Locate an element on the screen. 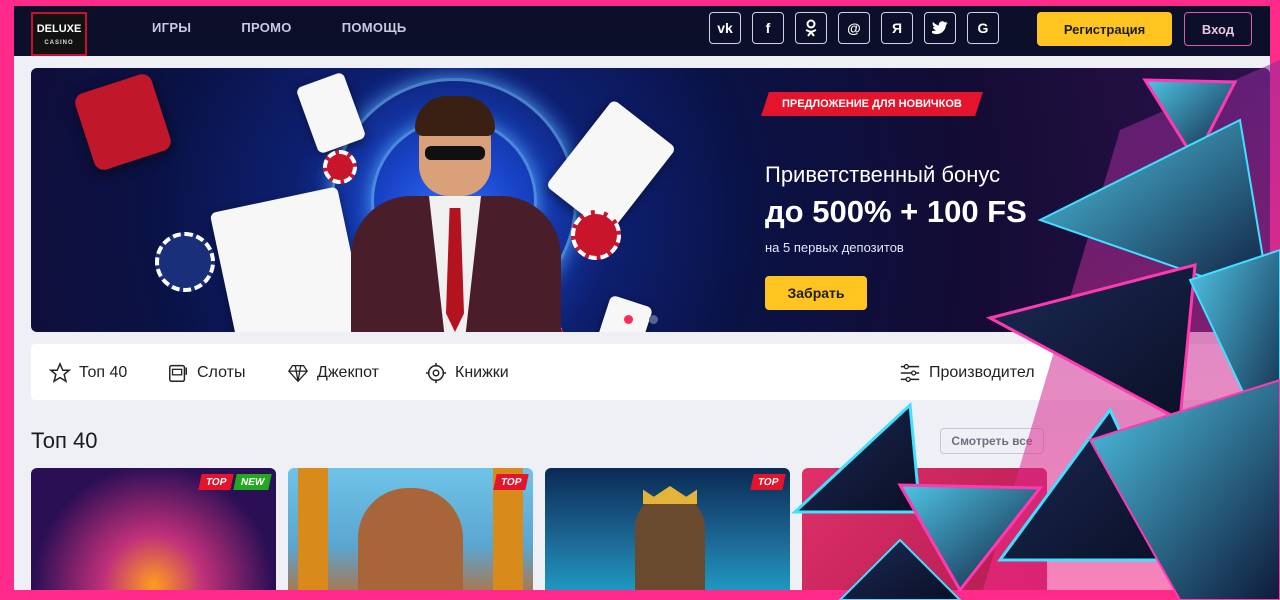 The image size is (1280, 600). odnoklassniki-icon is located at coordinates (811, 28).